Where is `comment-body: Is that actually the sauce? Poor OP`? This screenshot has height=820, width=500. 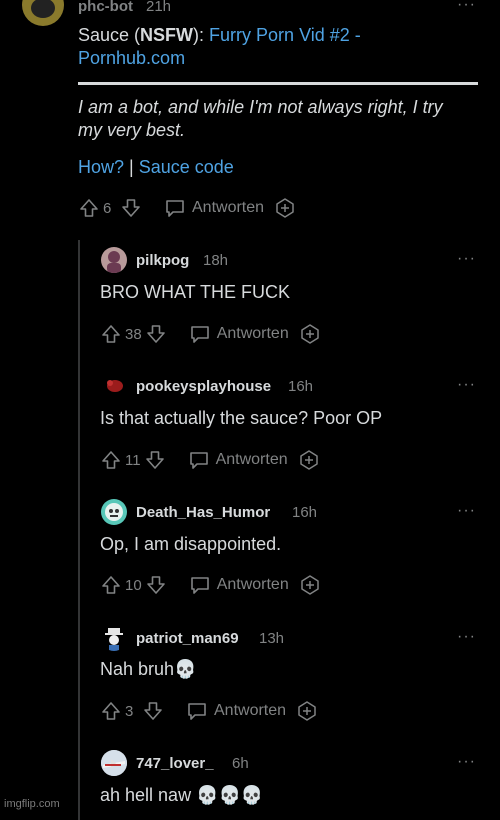
comment-body: Is that actually the sauce? Poor OP is located at coordinates (241, 418).